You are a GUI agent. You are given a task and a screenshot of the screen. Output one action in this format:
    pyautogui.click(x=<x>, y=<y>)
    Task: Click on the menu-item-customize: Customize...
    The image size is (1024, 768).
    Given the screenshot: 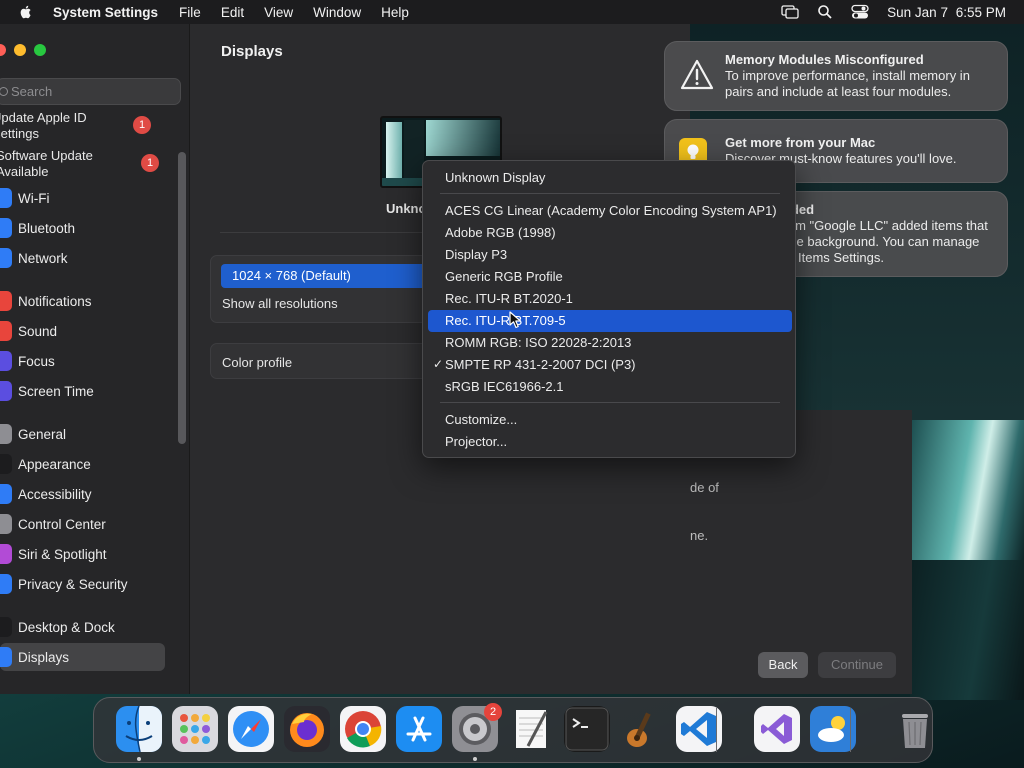 What is the action you would take?
    pyautogui.click(x=610, y=420)
    